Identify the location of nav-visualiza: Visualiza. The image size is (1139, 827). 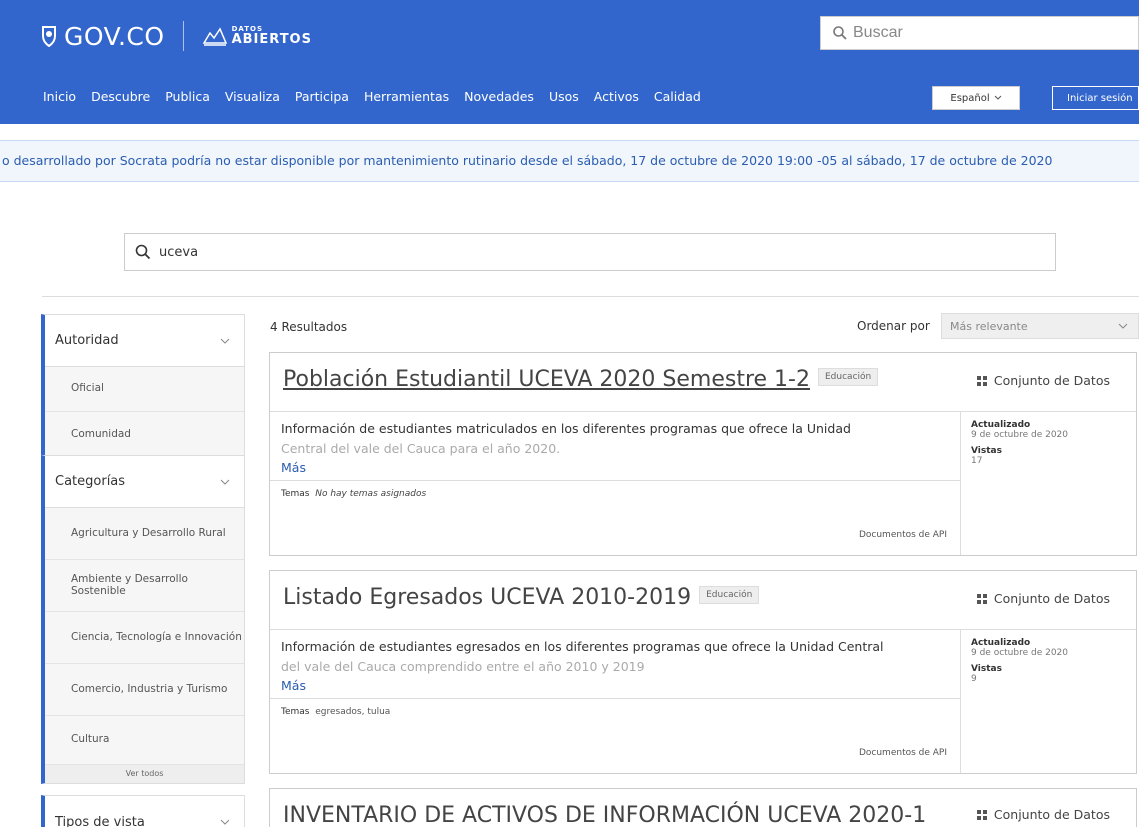
(252, 96).